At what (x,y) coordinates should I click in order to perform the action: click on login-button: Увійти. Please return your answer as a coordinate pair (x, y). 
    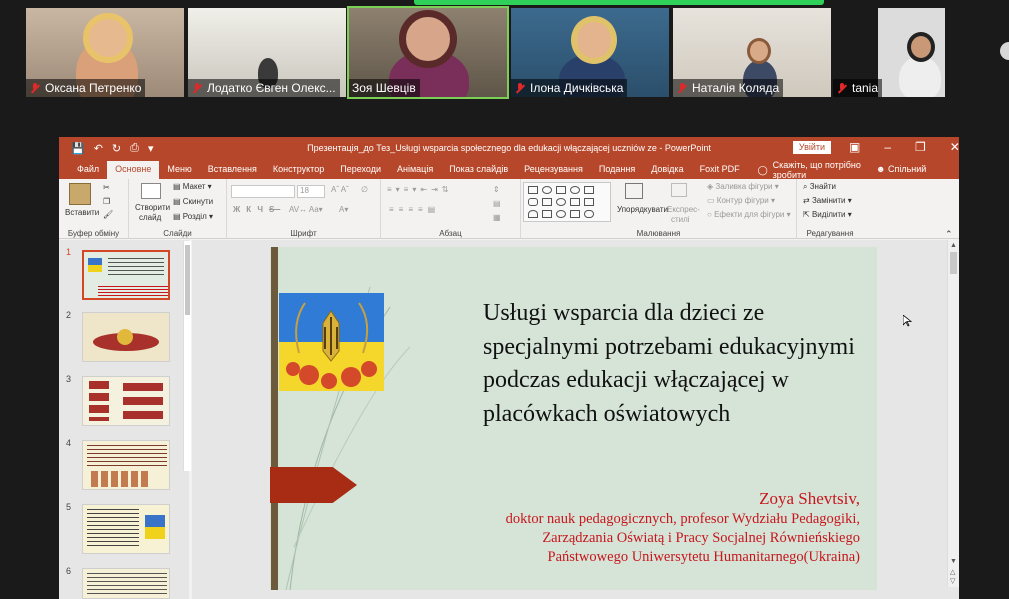
    Looking at the image, I should click on (812, 147).